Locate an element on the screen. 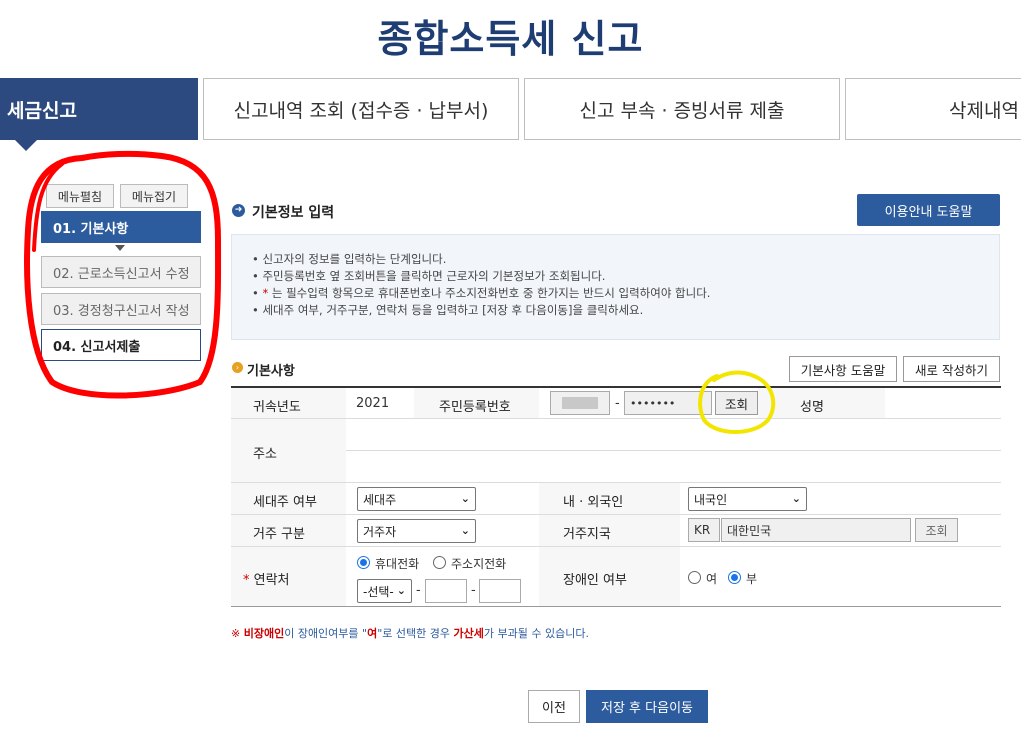 The height and width of the screenshot is (738, 1021). blurred-value is located at coordinates (580, 403).